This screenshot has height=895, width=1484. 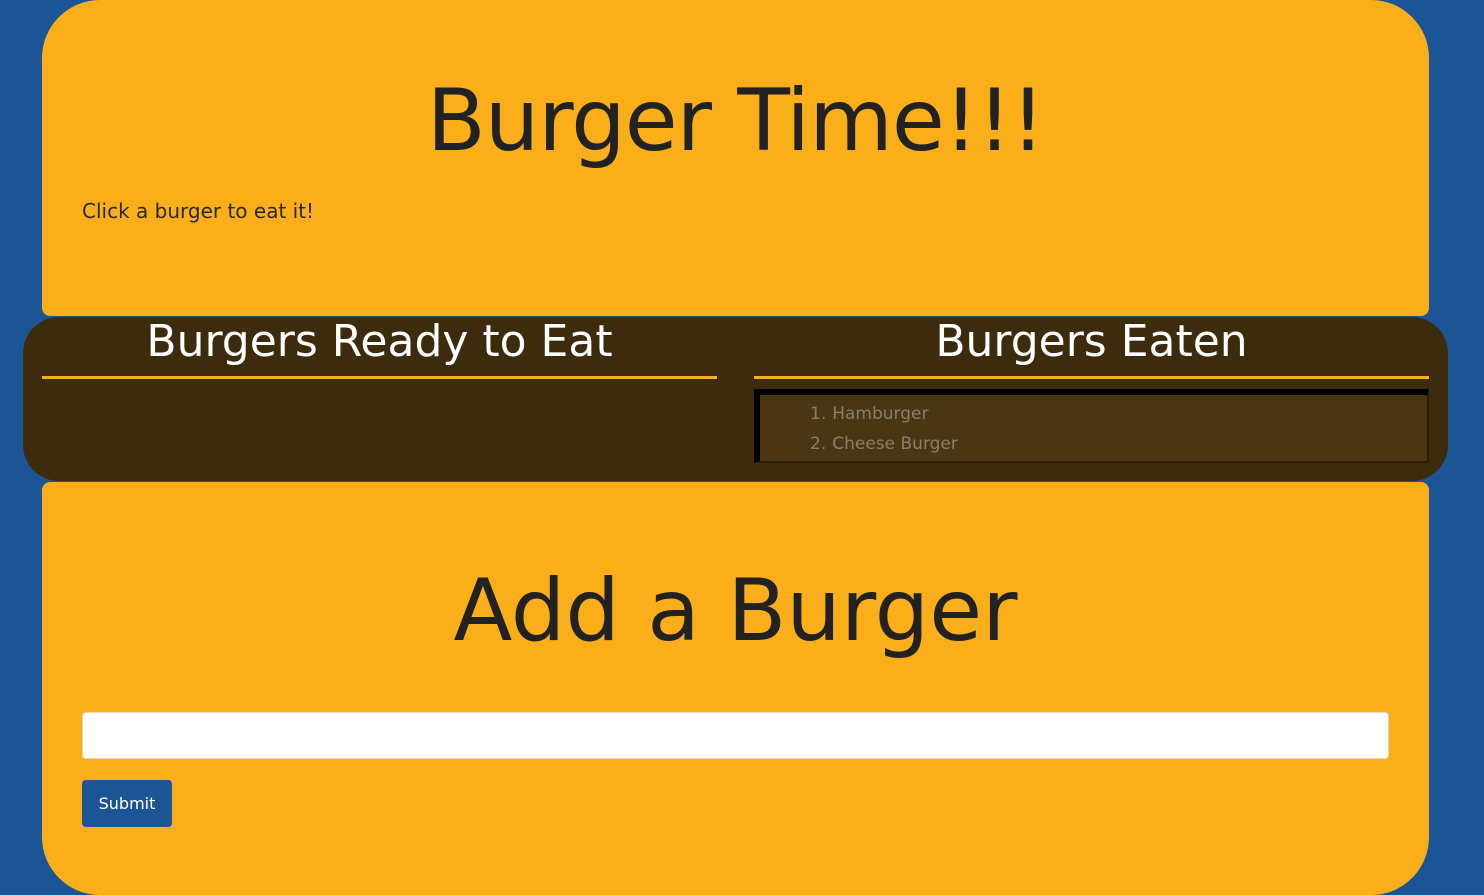 What do you see at coordinates (818, 414) in the screenshot?
I see `list-number: 1.` at bounding box center [818, 414].